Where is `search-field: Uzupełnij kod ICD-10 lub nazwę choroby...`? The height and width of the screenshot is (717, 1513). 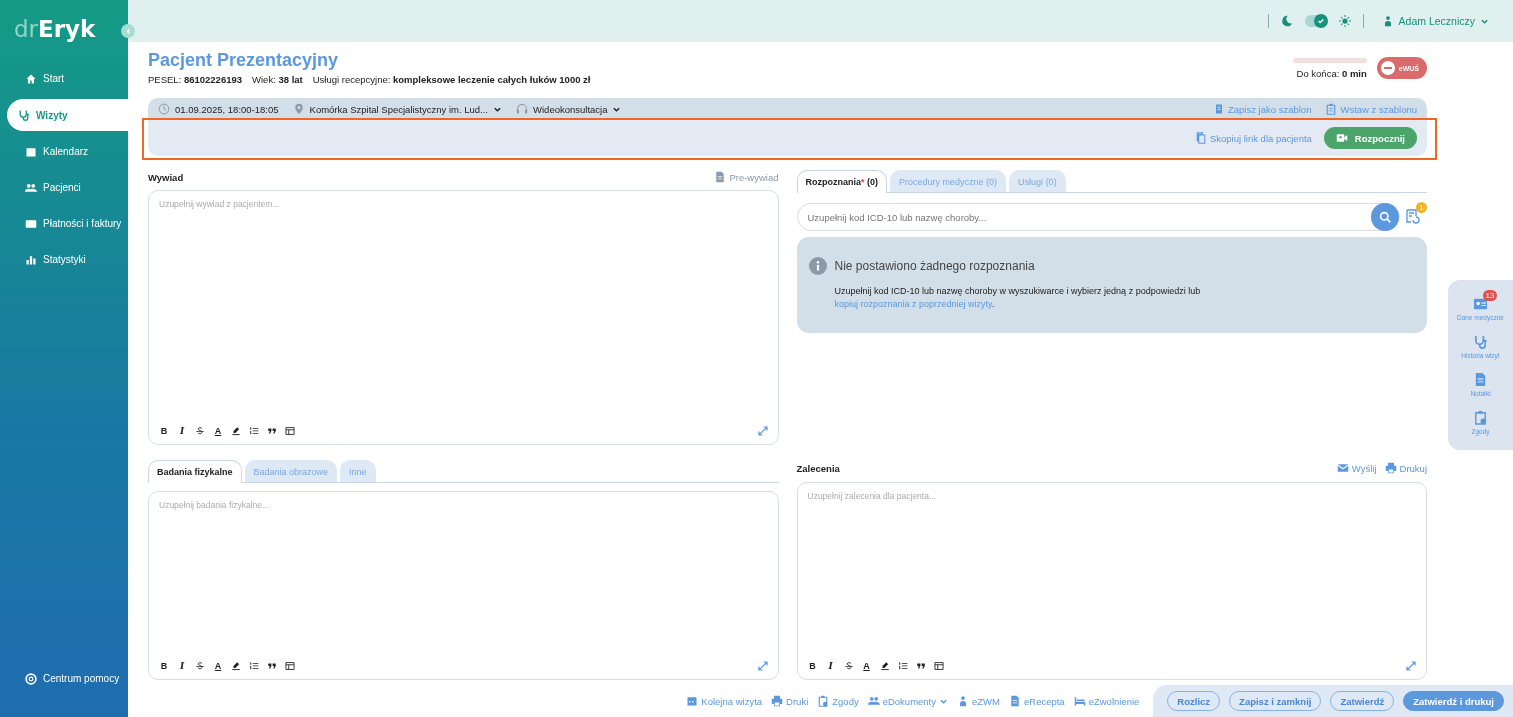
search-field: Uzupełnij kod ICD-10 lub nazwę choroby... is located at coordinates (1098, 217).